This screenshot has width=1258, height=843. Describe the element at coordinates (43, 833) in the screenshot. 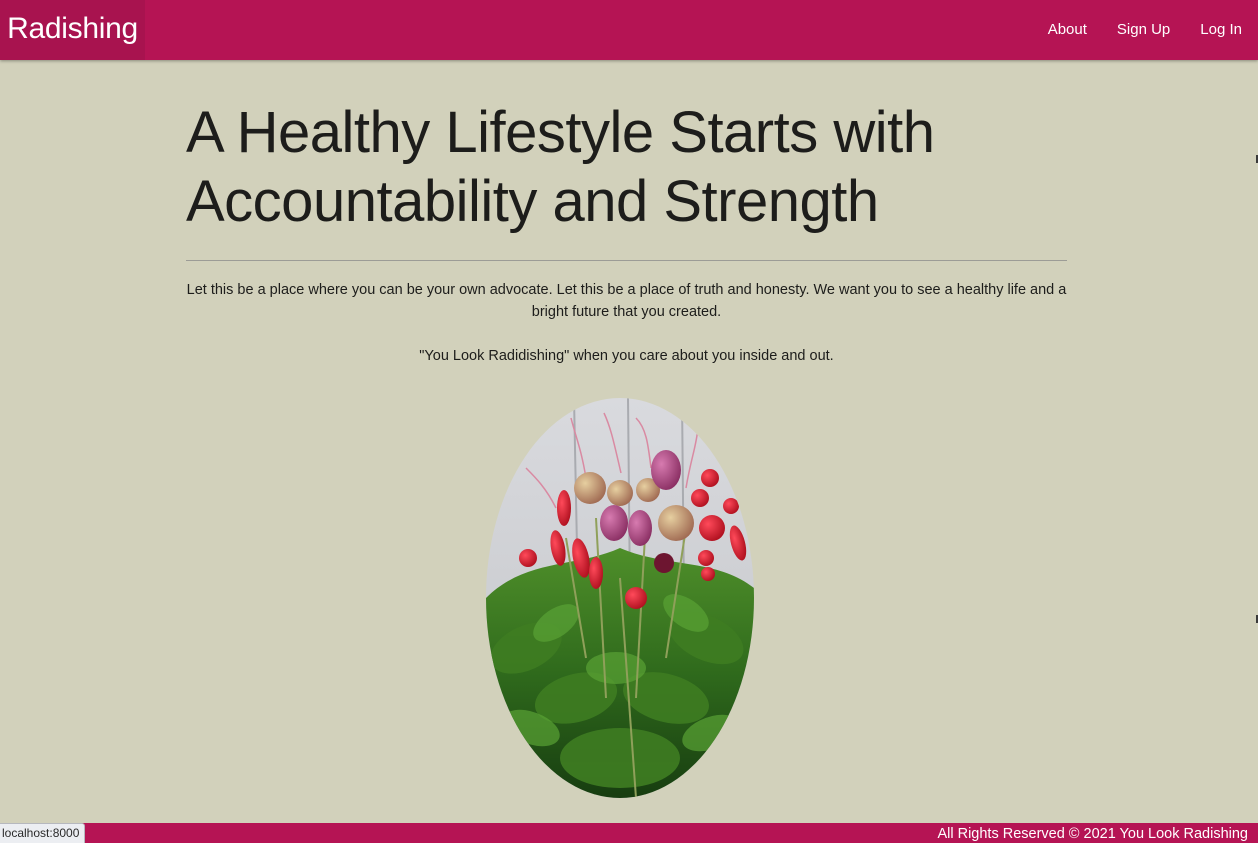

I see `browser-status-url: localhost:8000` at that location.